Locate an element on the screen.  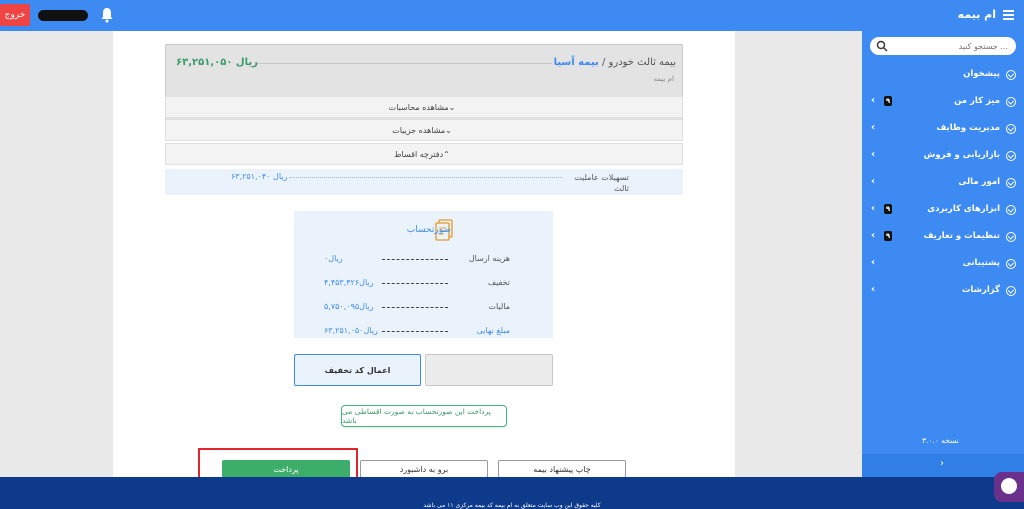
sidebar-item-label: تنظیمات و تعاریف is located at coordinates (961, 236).